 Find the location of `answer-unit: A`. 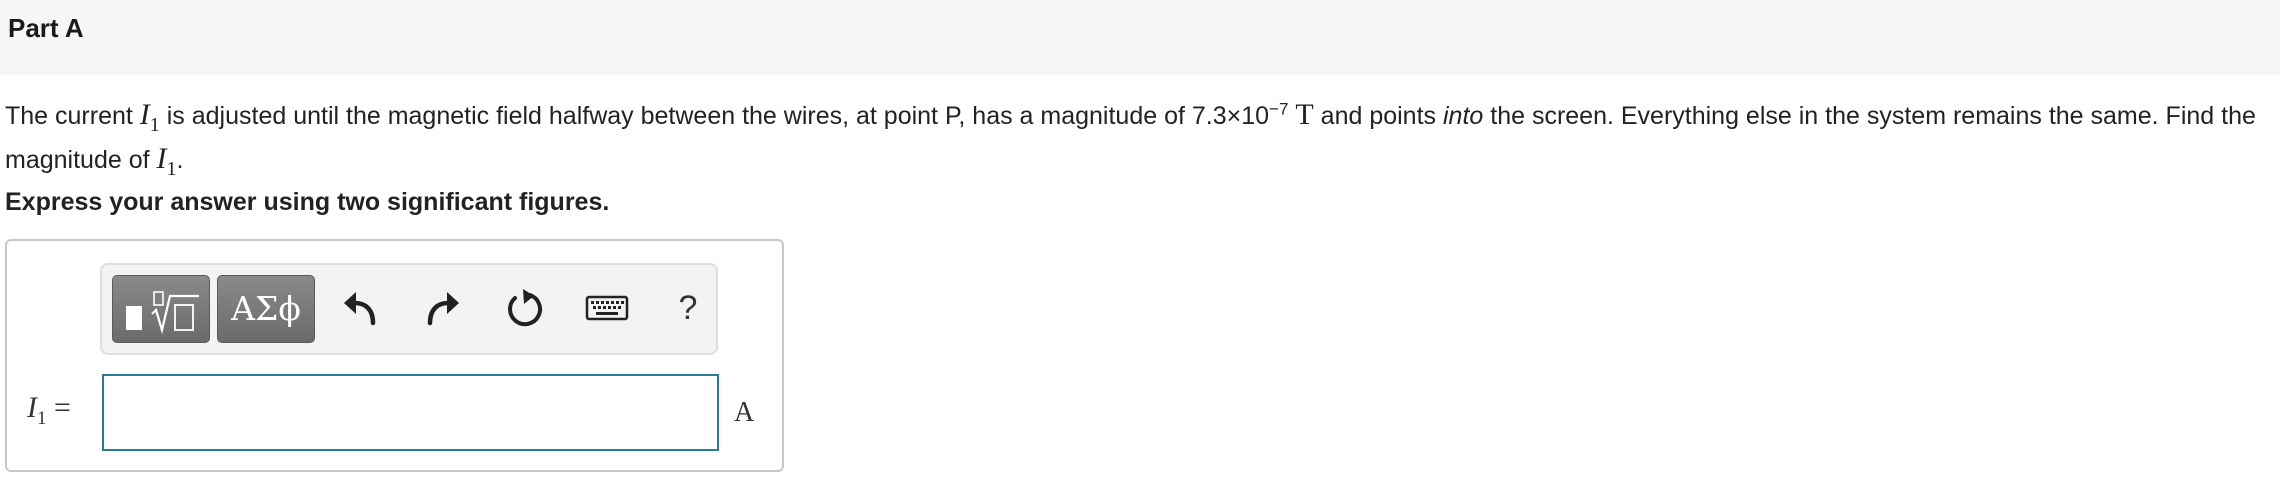

answer-unit: A is located at coordinates (744, 412).